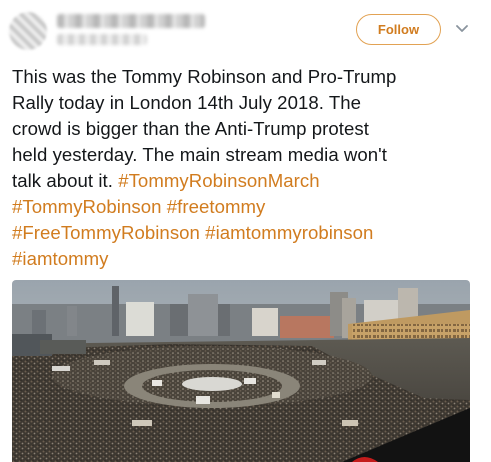  I want to click on tweet-text-line: #TommyRobinson #freetommy, so click(248, 207).